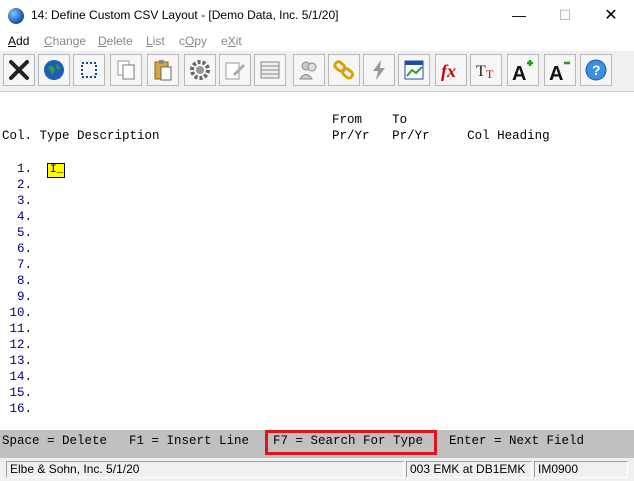 The width and height of the screenshot is (634, 481). What do you see at coordinates (205, 120) in the screenshot?
I see `header-line-1: From To` at bounding box center [205, 120].